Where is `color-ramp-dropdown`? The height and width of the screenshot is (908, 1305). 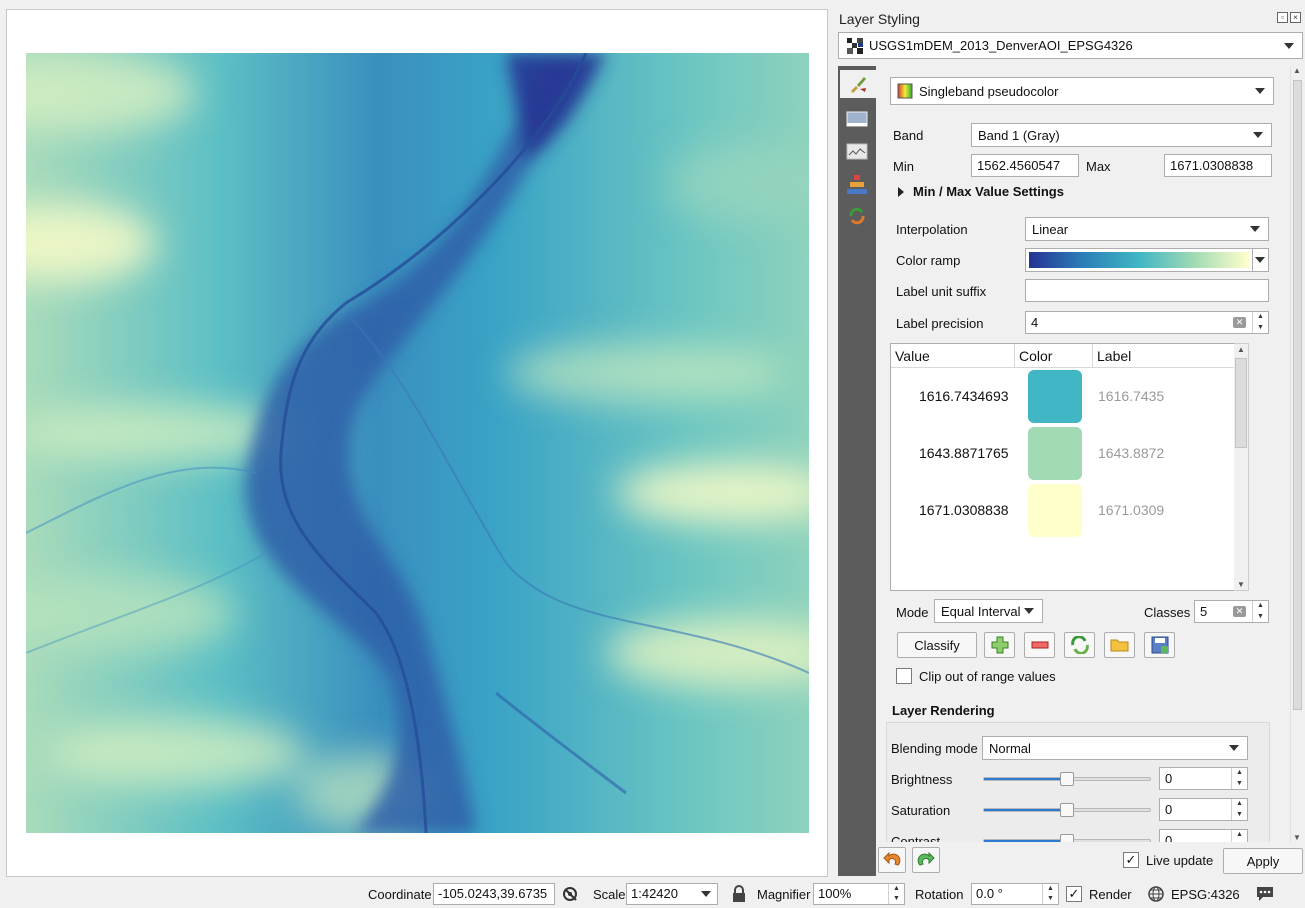 color-ramp-dropdown is located at coordinates (1261, 260).